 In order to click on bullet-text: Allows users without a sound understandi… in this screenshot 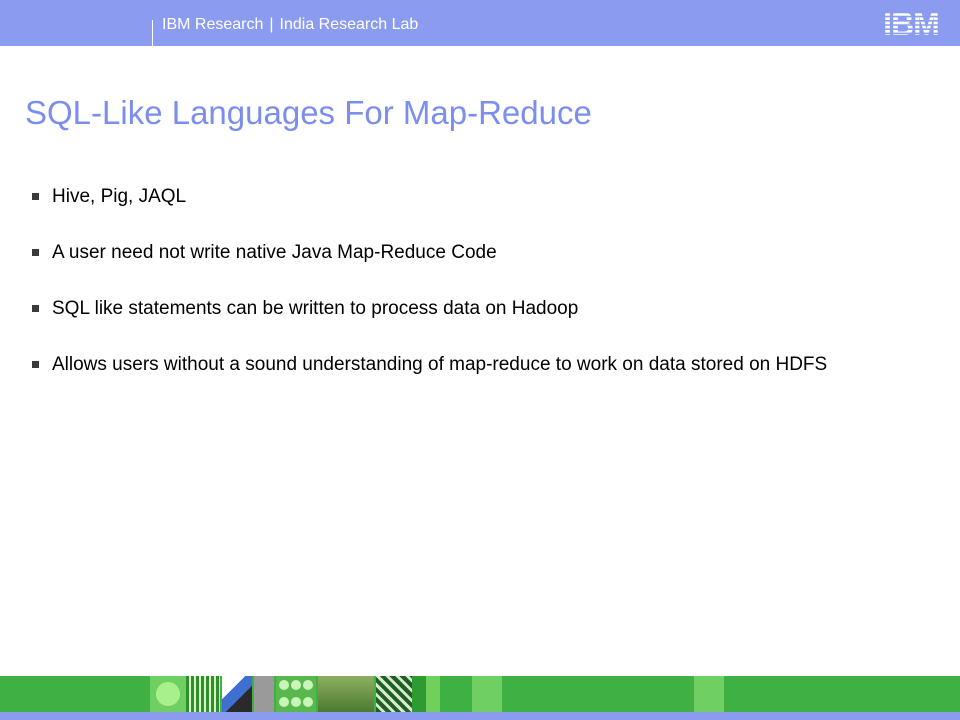, I will do `click(440, 364)`.